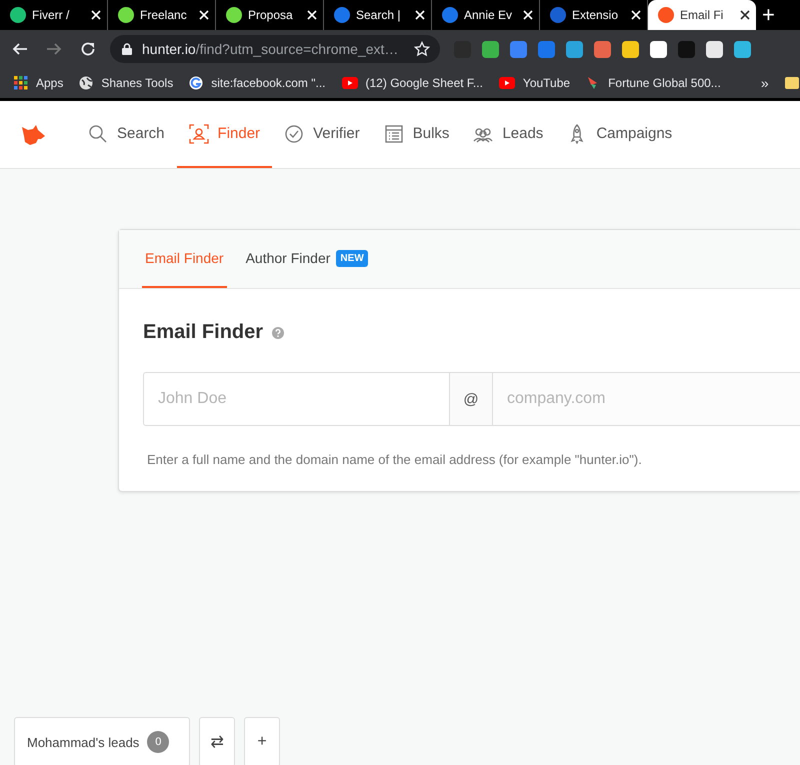 The height and width of the screenshot is (765, 800). What do you see at coordinates (764, 83) in the screenshot?
I see `more-bookmarks-button: »` at bounding box center [764, 83].